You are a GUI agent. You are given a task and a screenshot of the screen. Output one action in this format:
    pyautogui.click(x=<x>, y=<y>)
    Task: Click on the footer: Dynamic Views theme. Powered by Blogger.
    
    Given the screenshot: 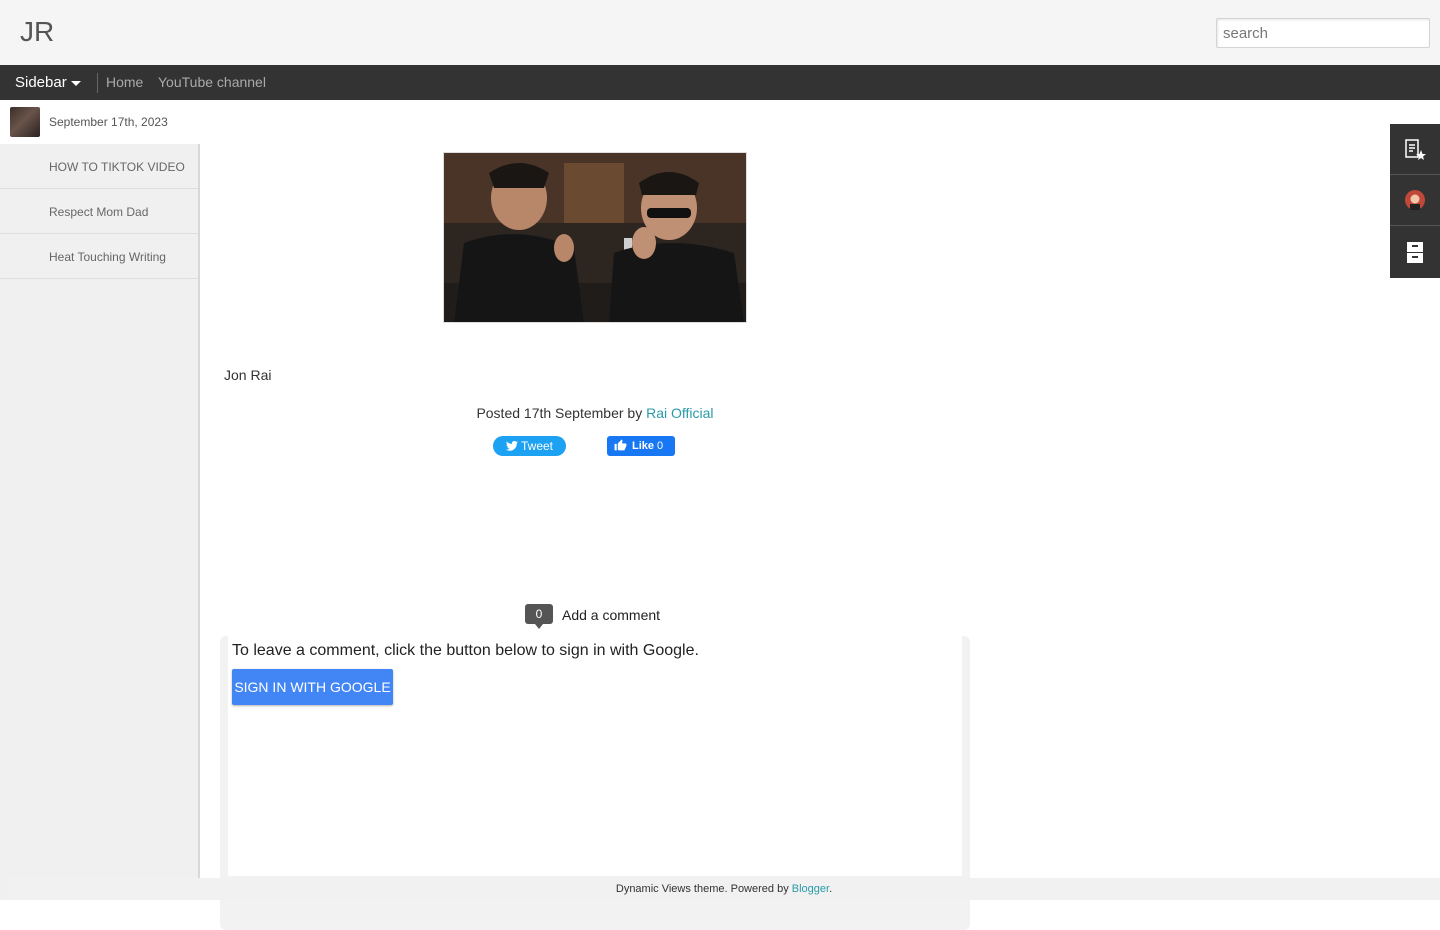 What is the action you would take?
    pyautogui.click(x=724, y=889)
    